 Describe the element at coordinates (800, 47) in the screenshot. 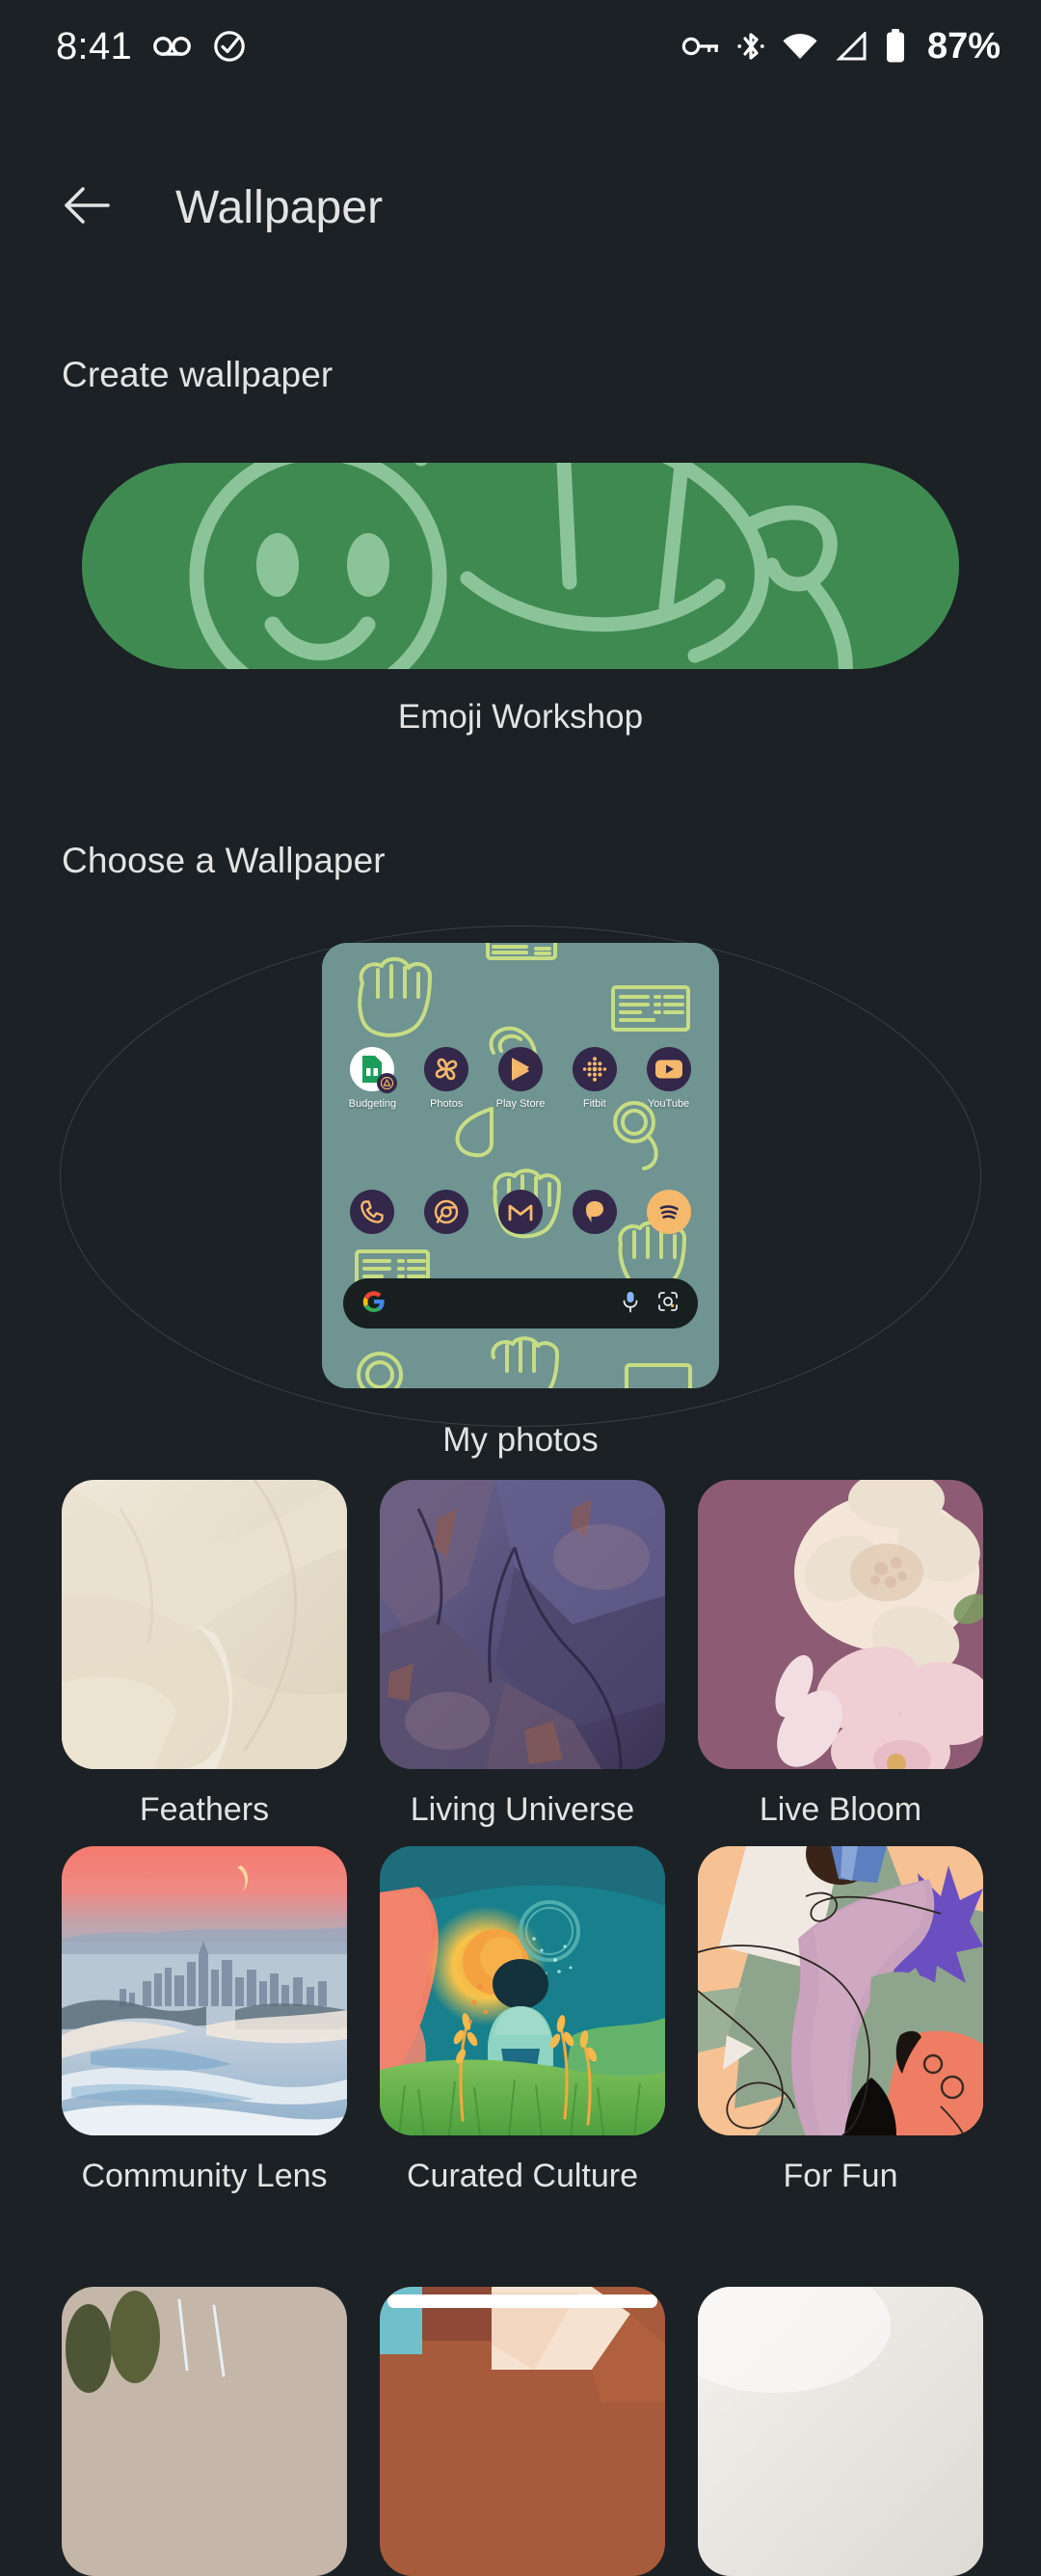

I see `wifi-icon` at that location.